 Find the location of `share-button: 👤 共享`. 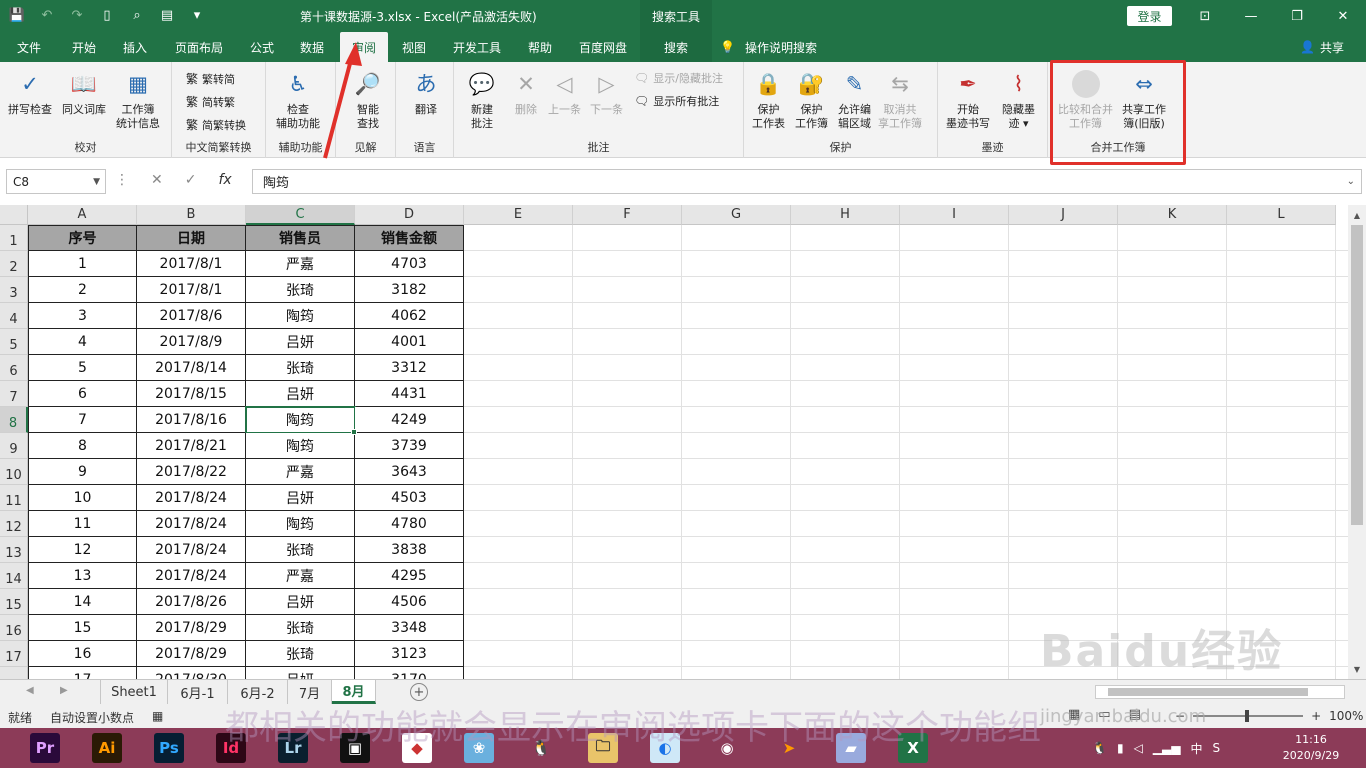

share-button: 👤 共享 is located at coordinates (1322, 47).